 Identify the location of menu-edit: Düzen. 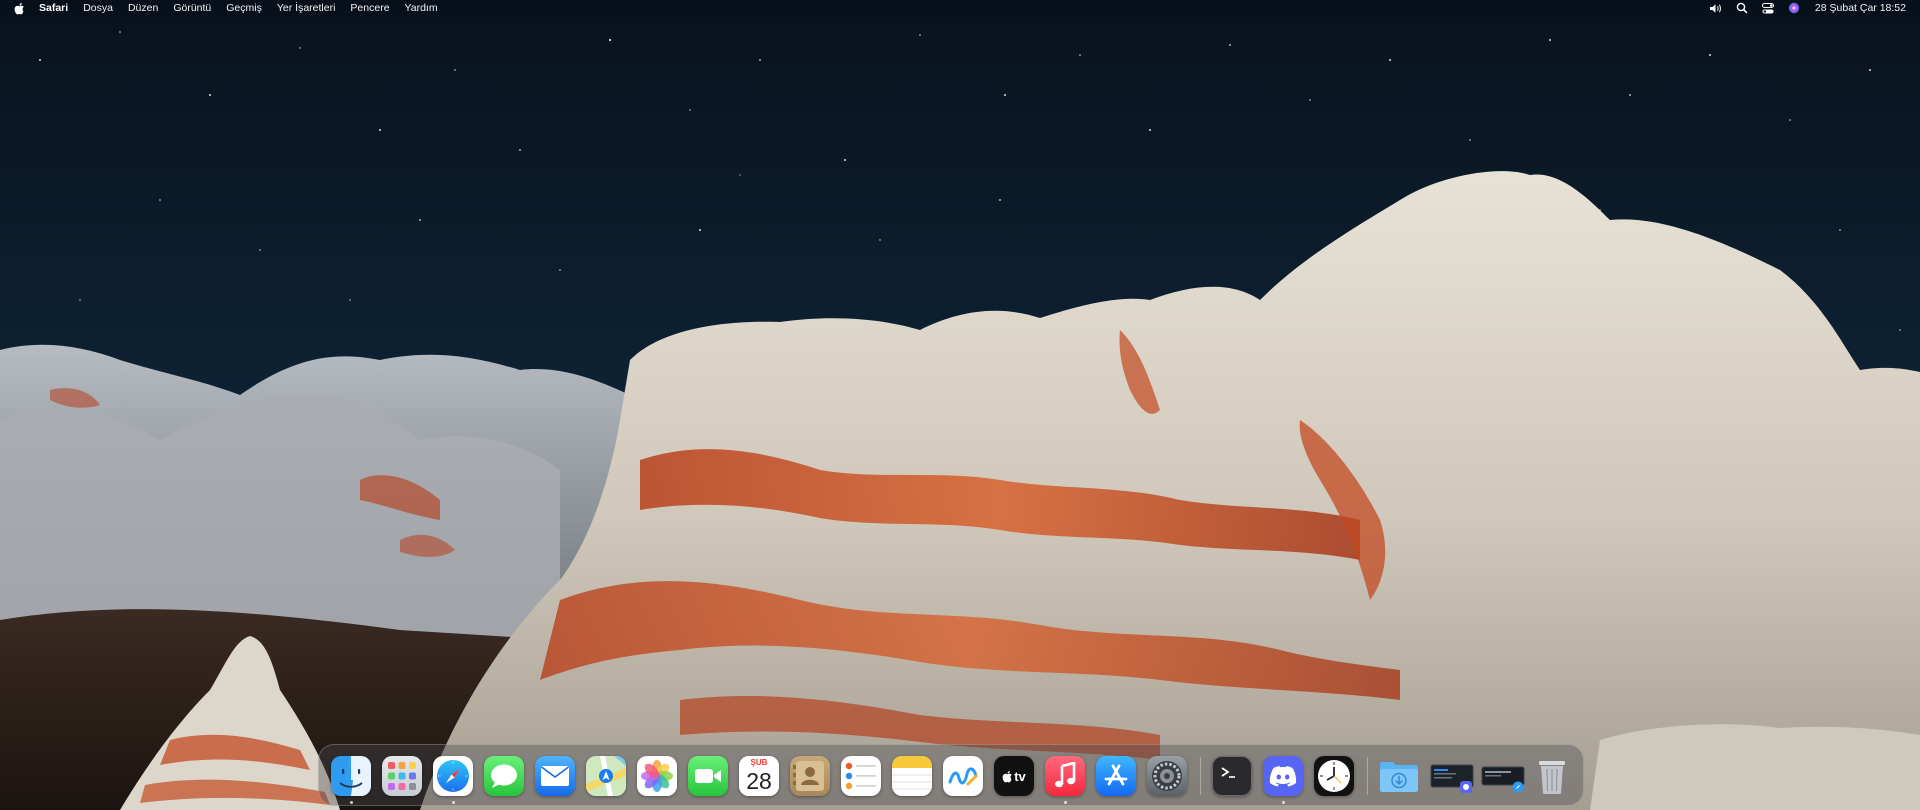
(143, 8).